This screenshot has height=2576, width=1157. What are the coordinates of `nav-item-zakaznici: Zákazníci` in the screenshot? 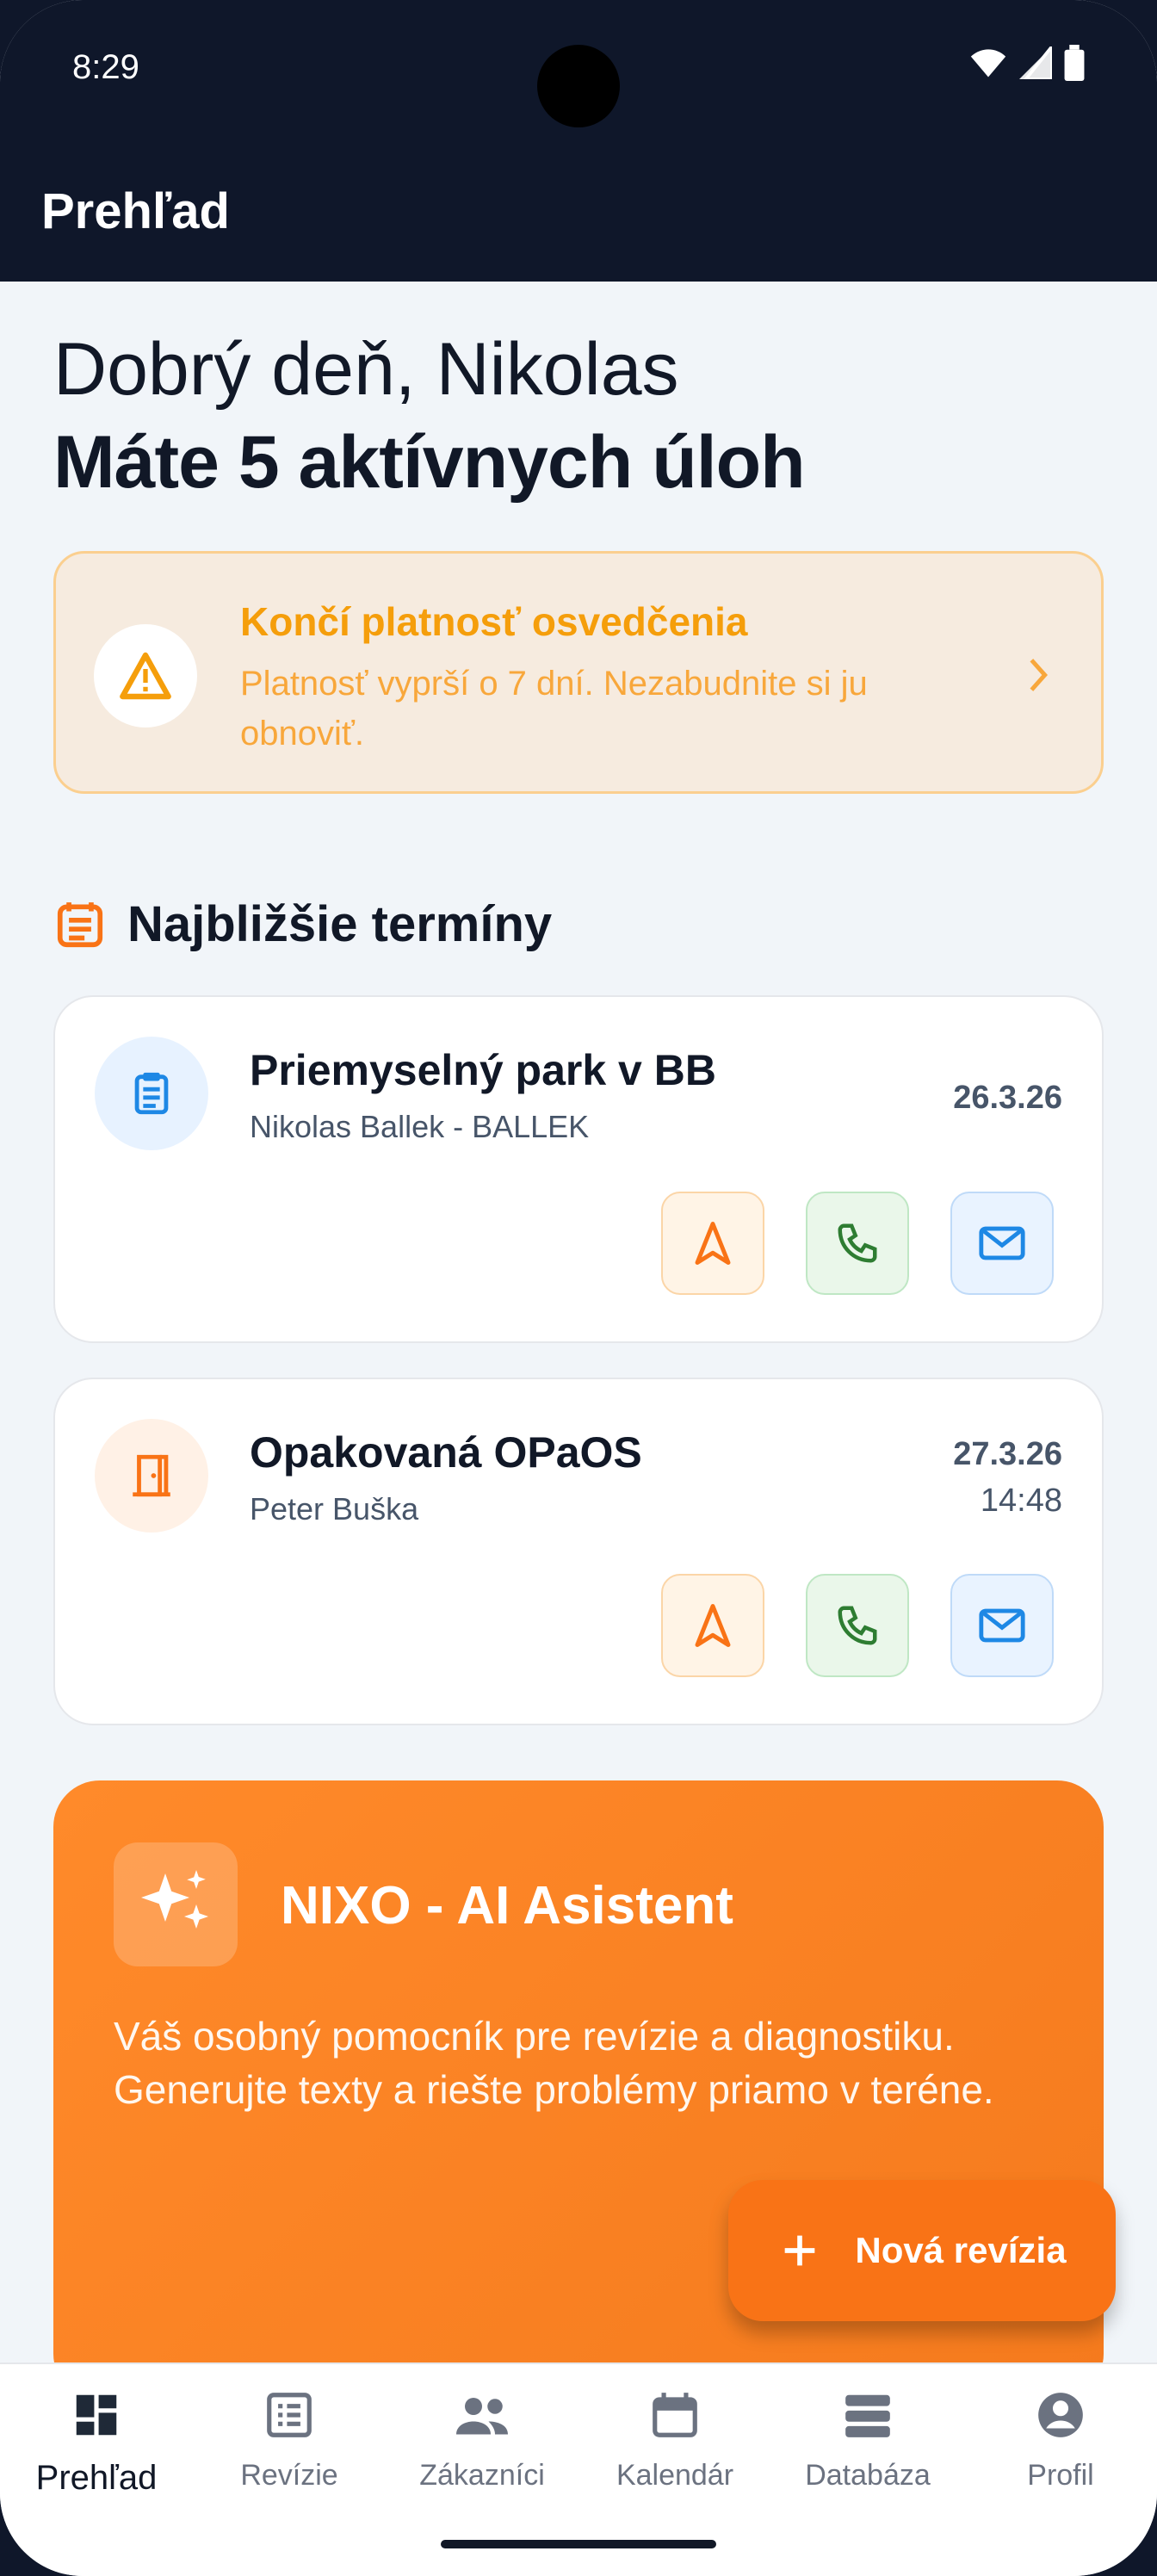 It's located at (482, 2440).